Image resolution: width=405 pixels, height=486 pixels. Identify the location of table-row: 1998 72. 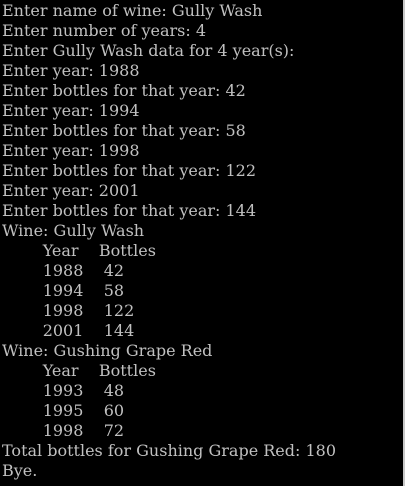
(63, 430).